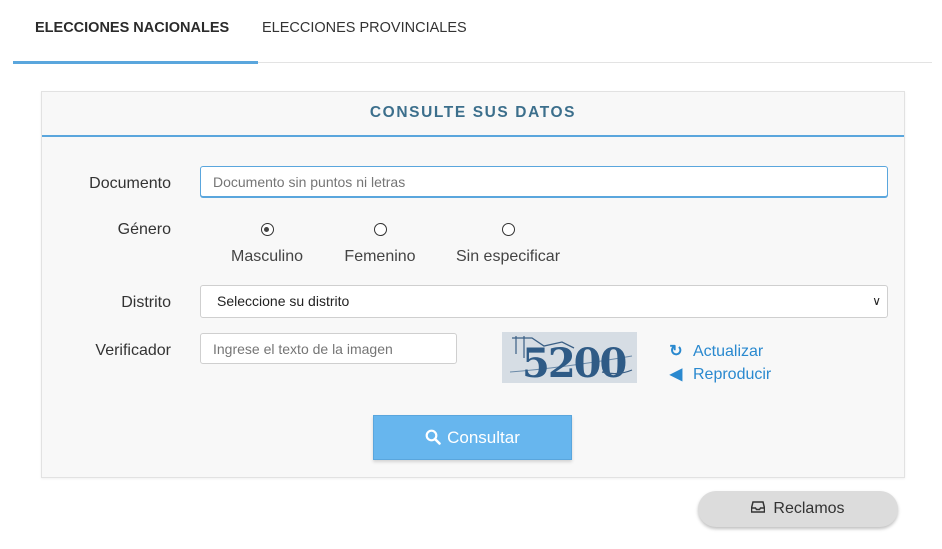 This screenshot has height=549, width=942. What do you see at coordinates (758, 509) in the screenshot?
I see `inbox-icon` at bounding box center [758, 509].